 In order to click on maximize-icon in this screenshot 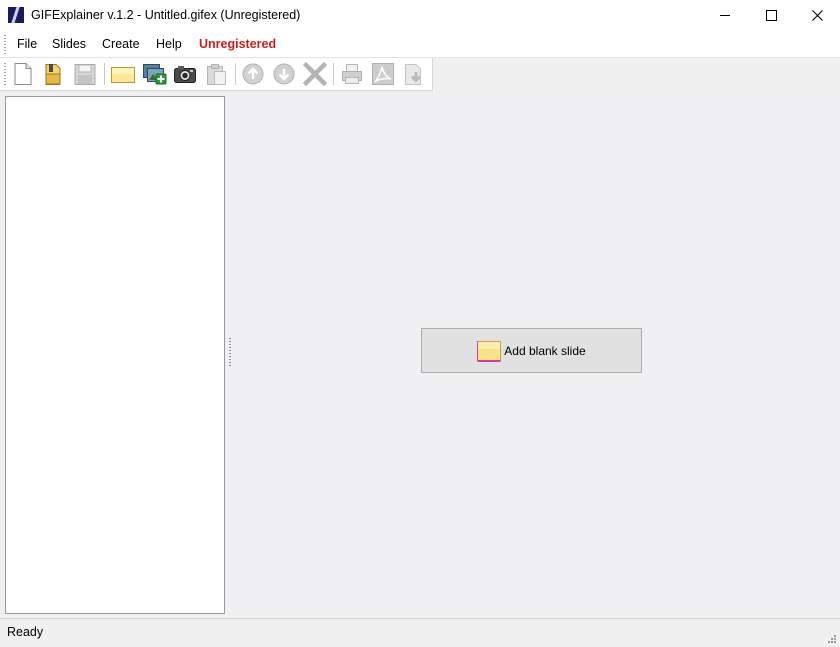, I will do `click(771, 15)`.